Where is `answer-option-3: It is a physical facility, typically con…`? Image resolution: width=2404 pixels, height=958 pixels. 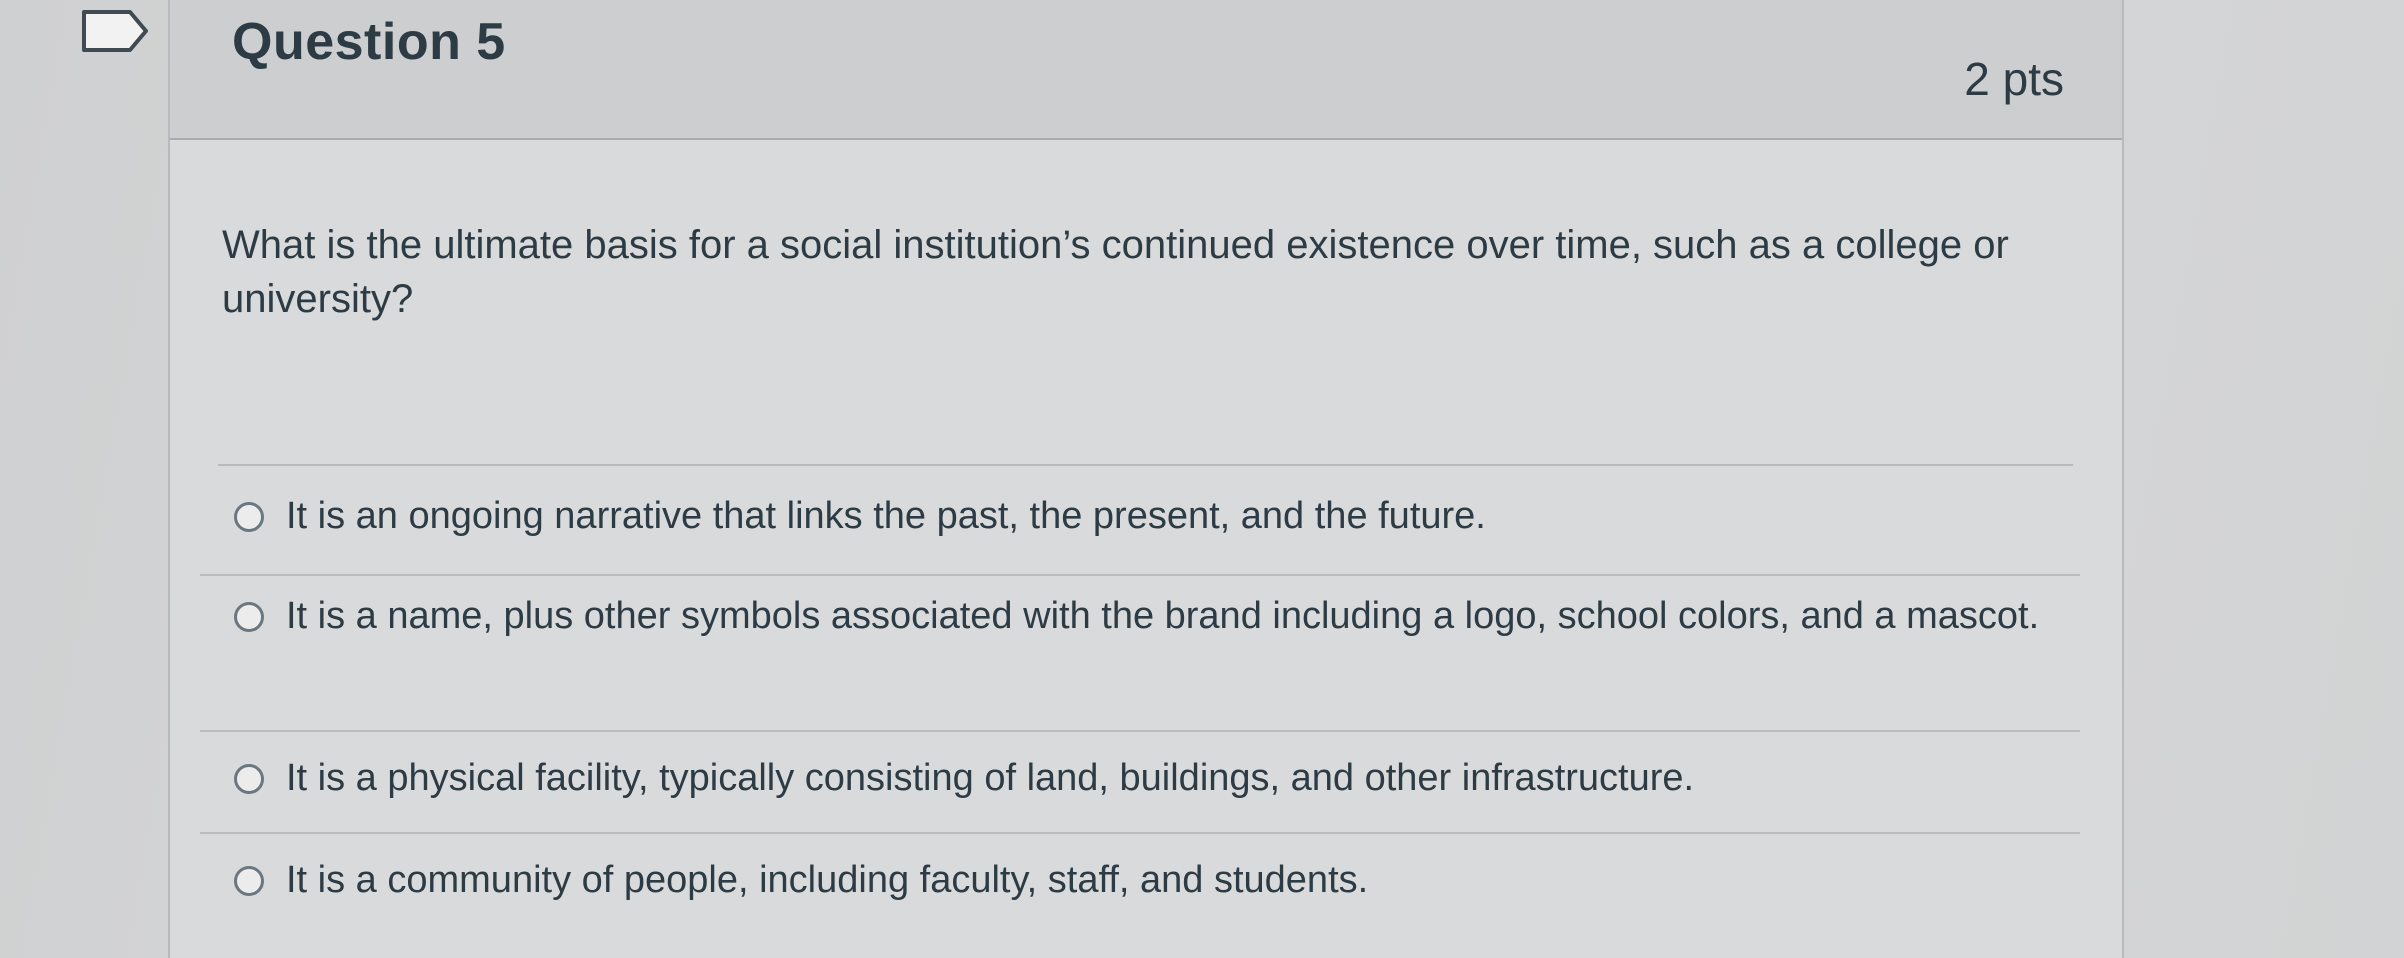
answer-option-3: It is a physical facility, typically con… is located at coordinates (1144, 787).